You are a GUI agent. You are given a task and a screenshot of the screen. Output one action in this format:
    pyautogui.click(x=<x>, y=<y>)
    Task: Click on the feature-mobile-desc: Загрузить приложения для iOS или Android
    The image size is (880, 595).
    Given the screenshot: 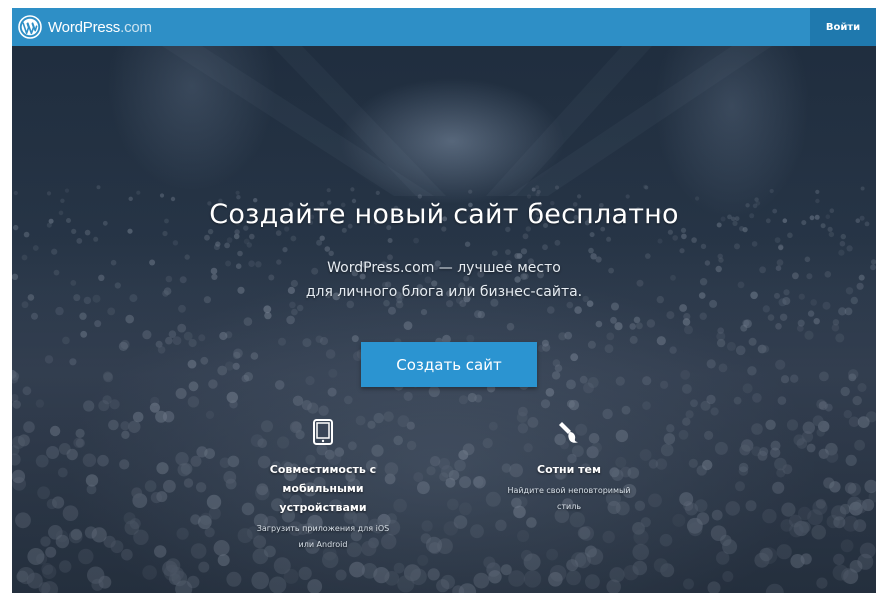 What is the action you would take?
    pyautogui.click(x=323, y=537)
    